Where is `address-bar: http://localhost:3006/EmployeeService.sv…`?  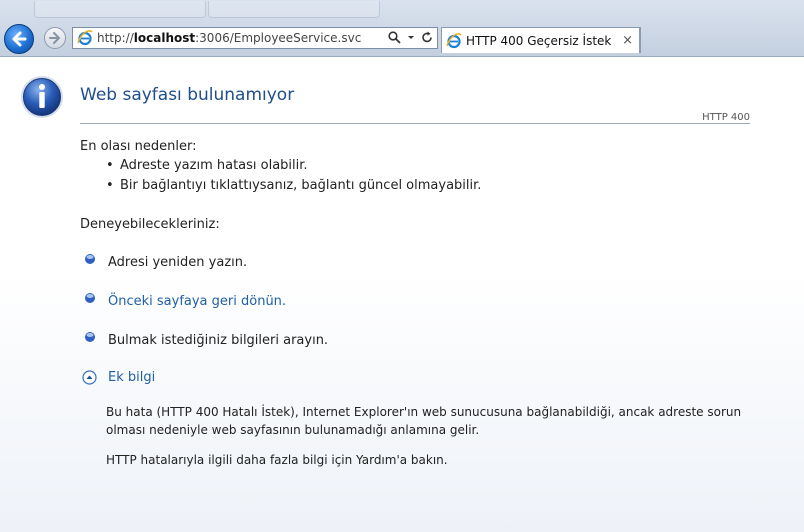 address-bar: http://localhost:3006/EmployeeService.sv… is located at coordinates (255, 38).